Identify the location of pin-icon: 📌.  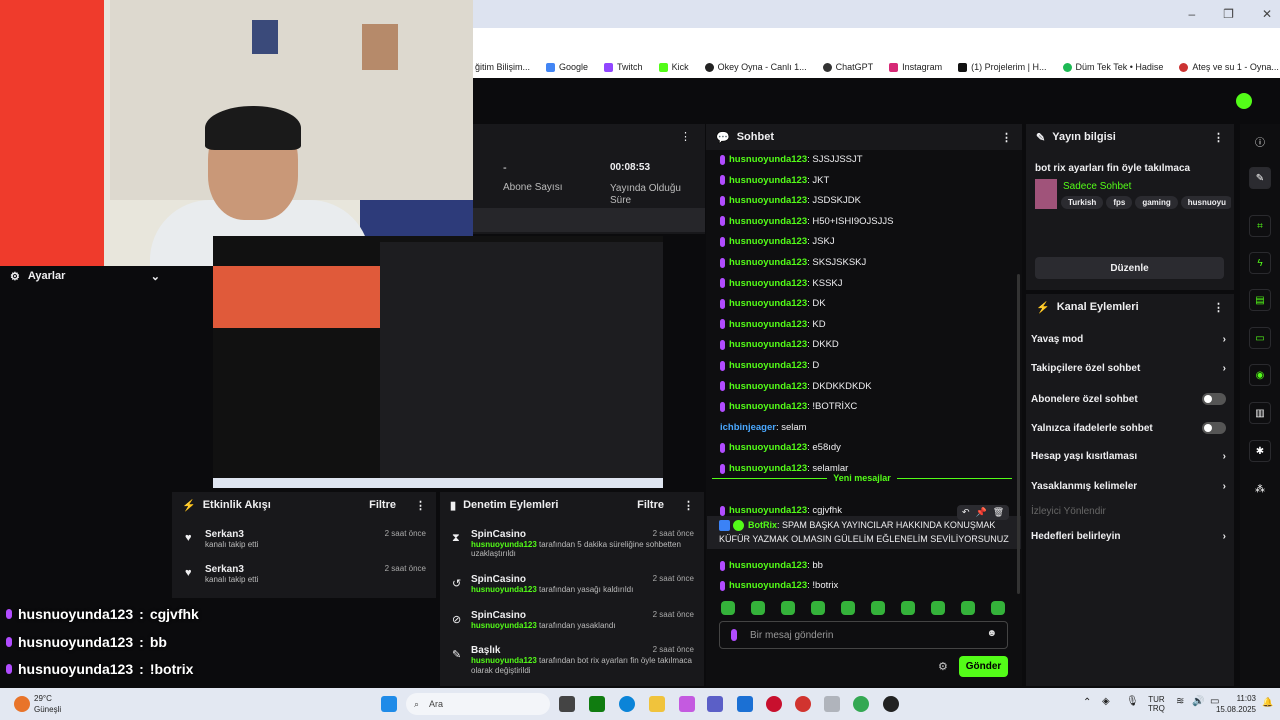
(981, 512).